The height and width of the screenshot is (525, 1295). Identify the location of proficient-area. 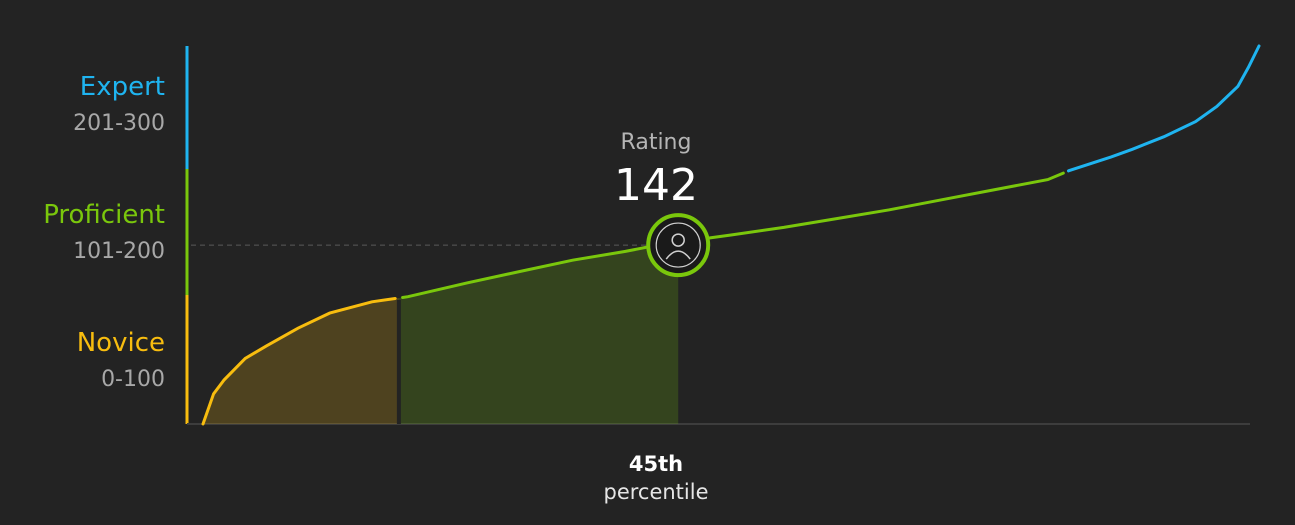
(538, 333).